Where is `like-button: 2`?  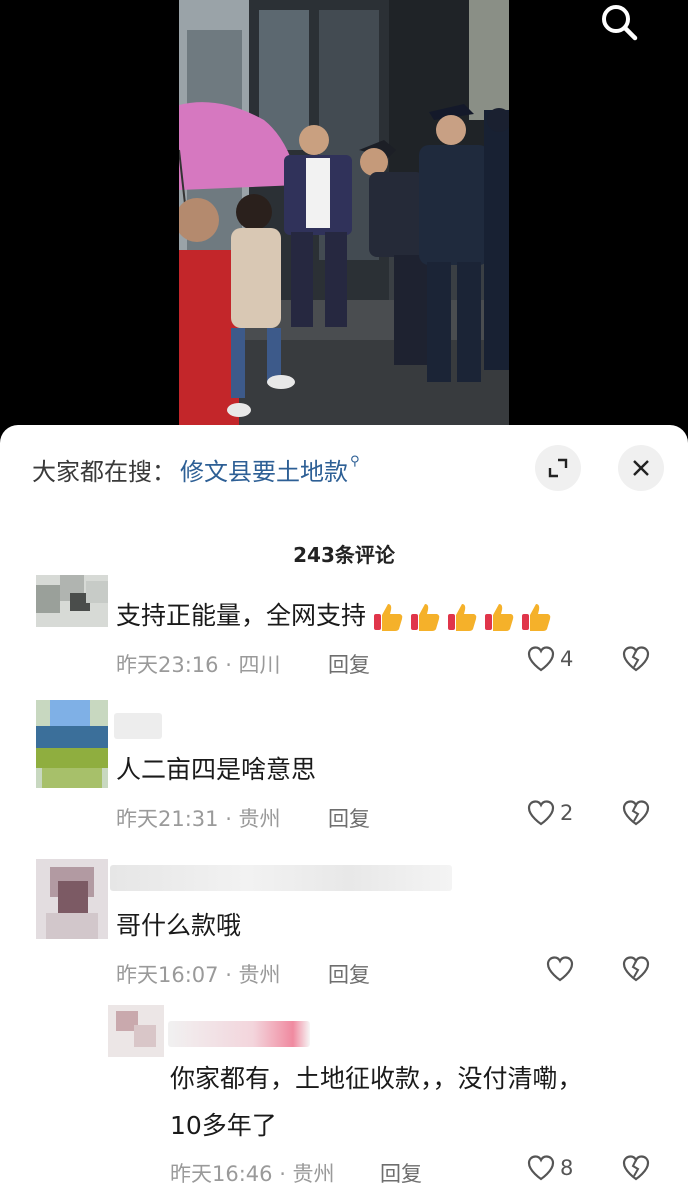 like-button: 2 is located at coordinates (549, 813).